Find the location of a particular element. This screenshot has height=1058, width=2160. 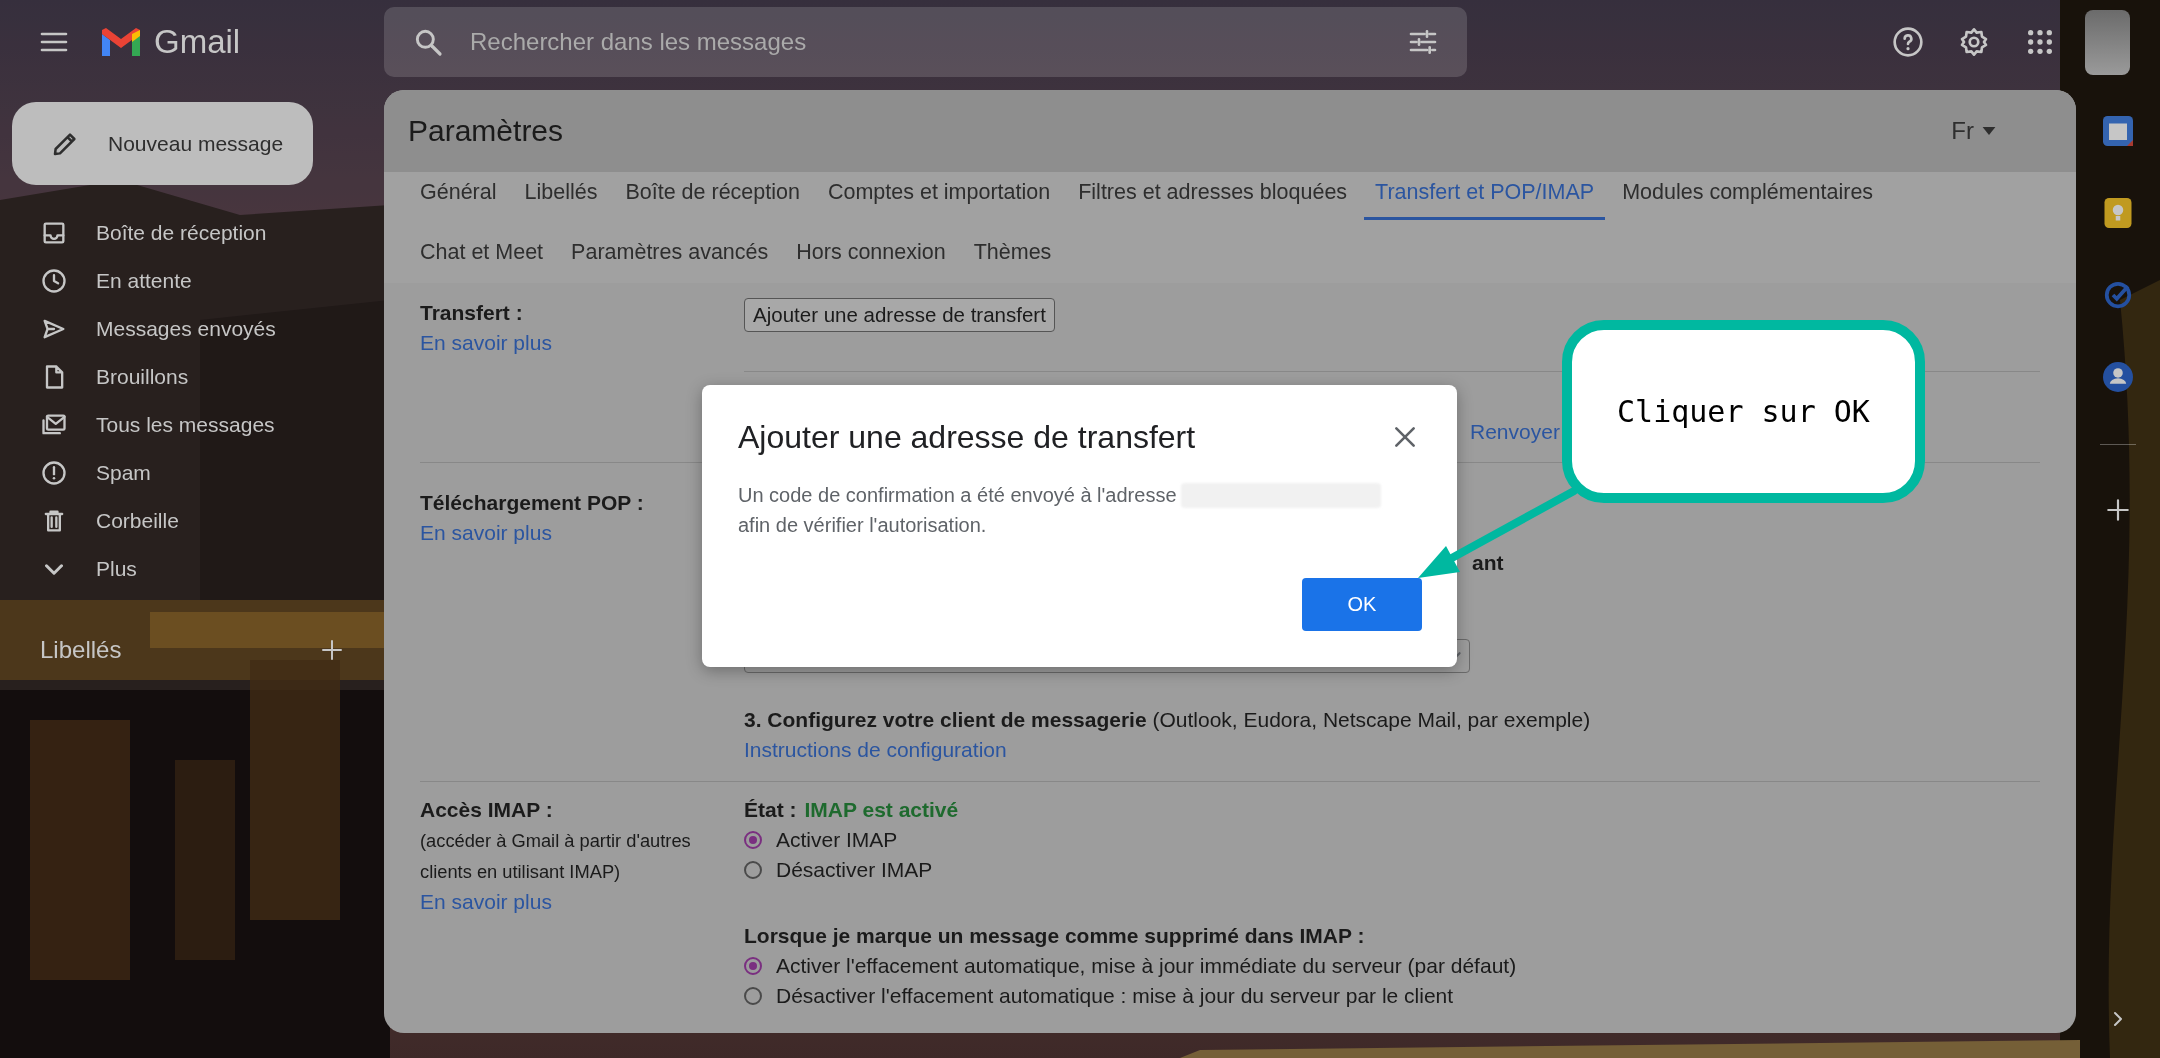

close-icon is located at coordinates (1405, 437).